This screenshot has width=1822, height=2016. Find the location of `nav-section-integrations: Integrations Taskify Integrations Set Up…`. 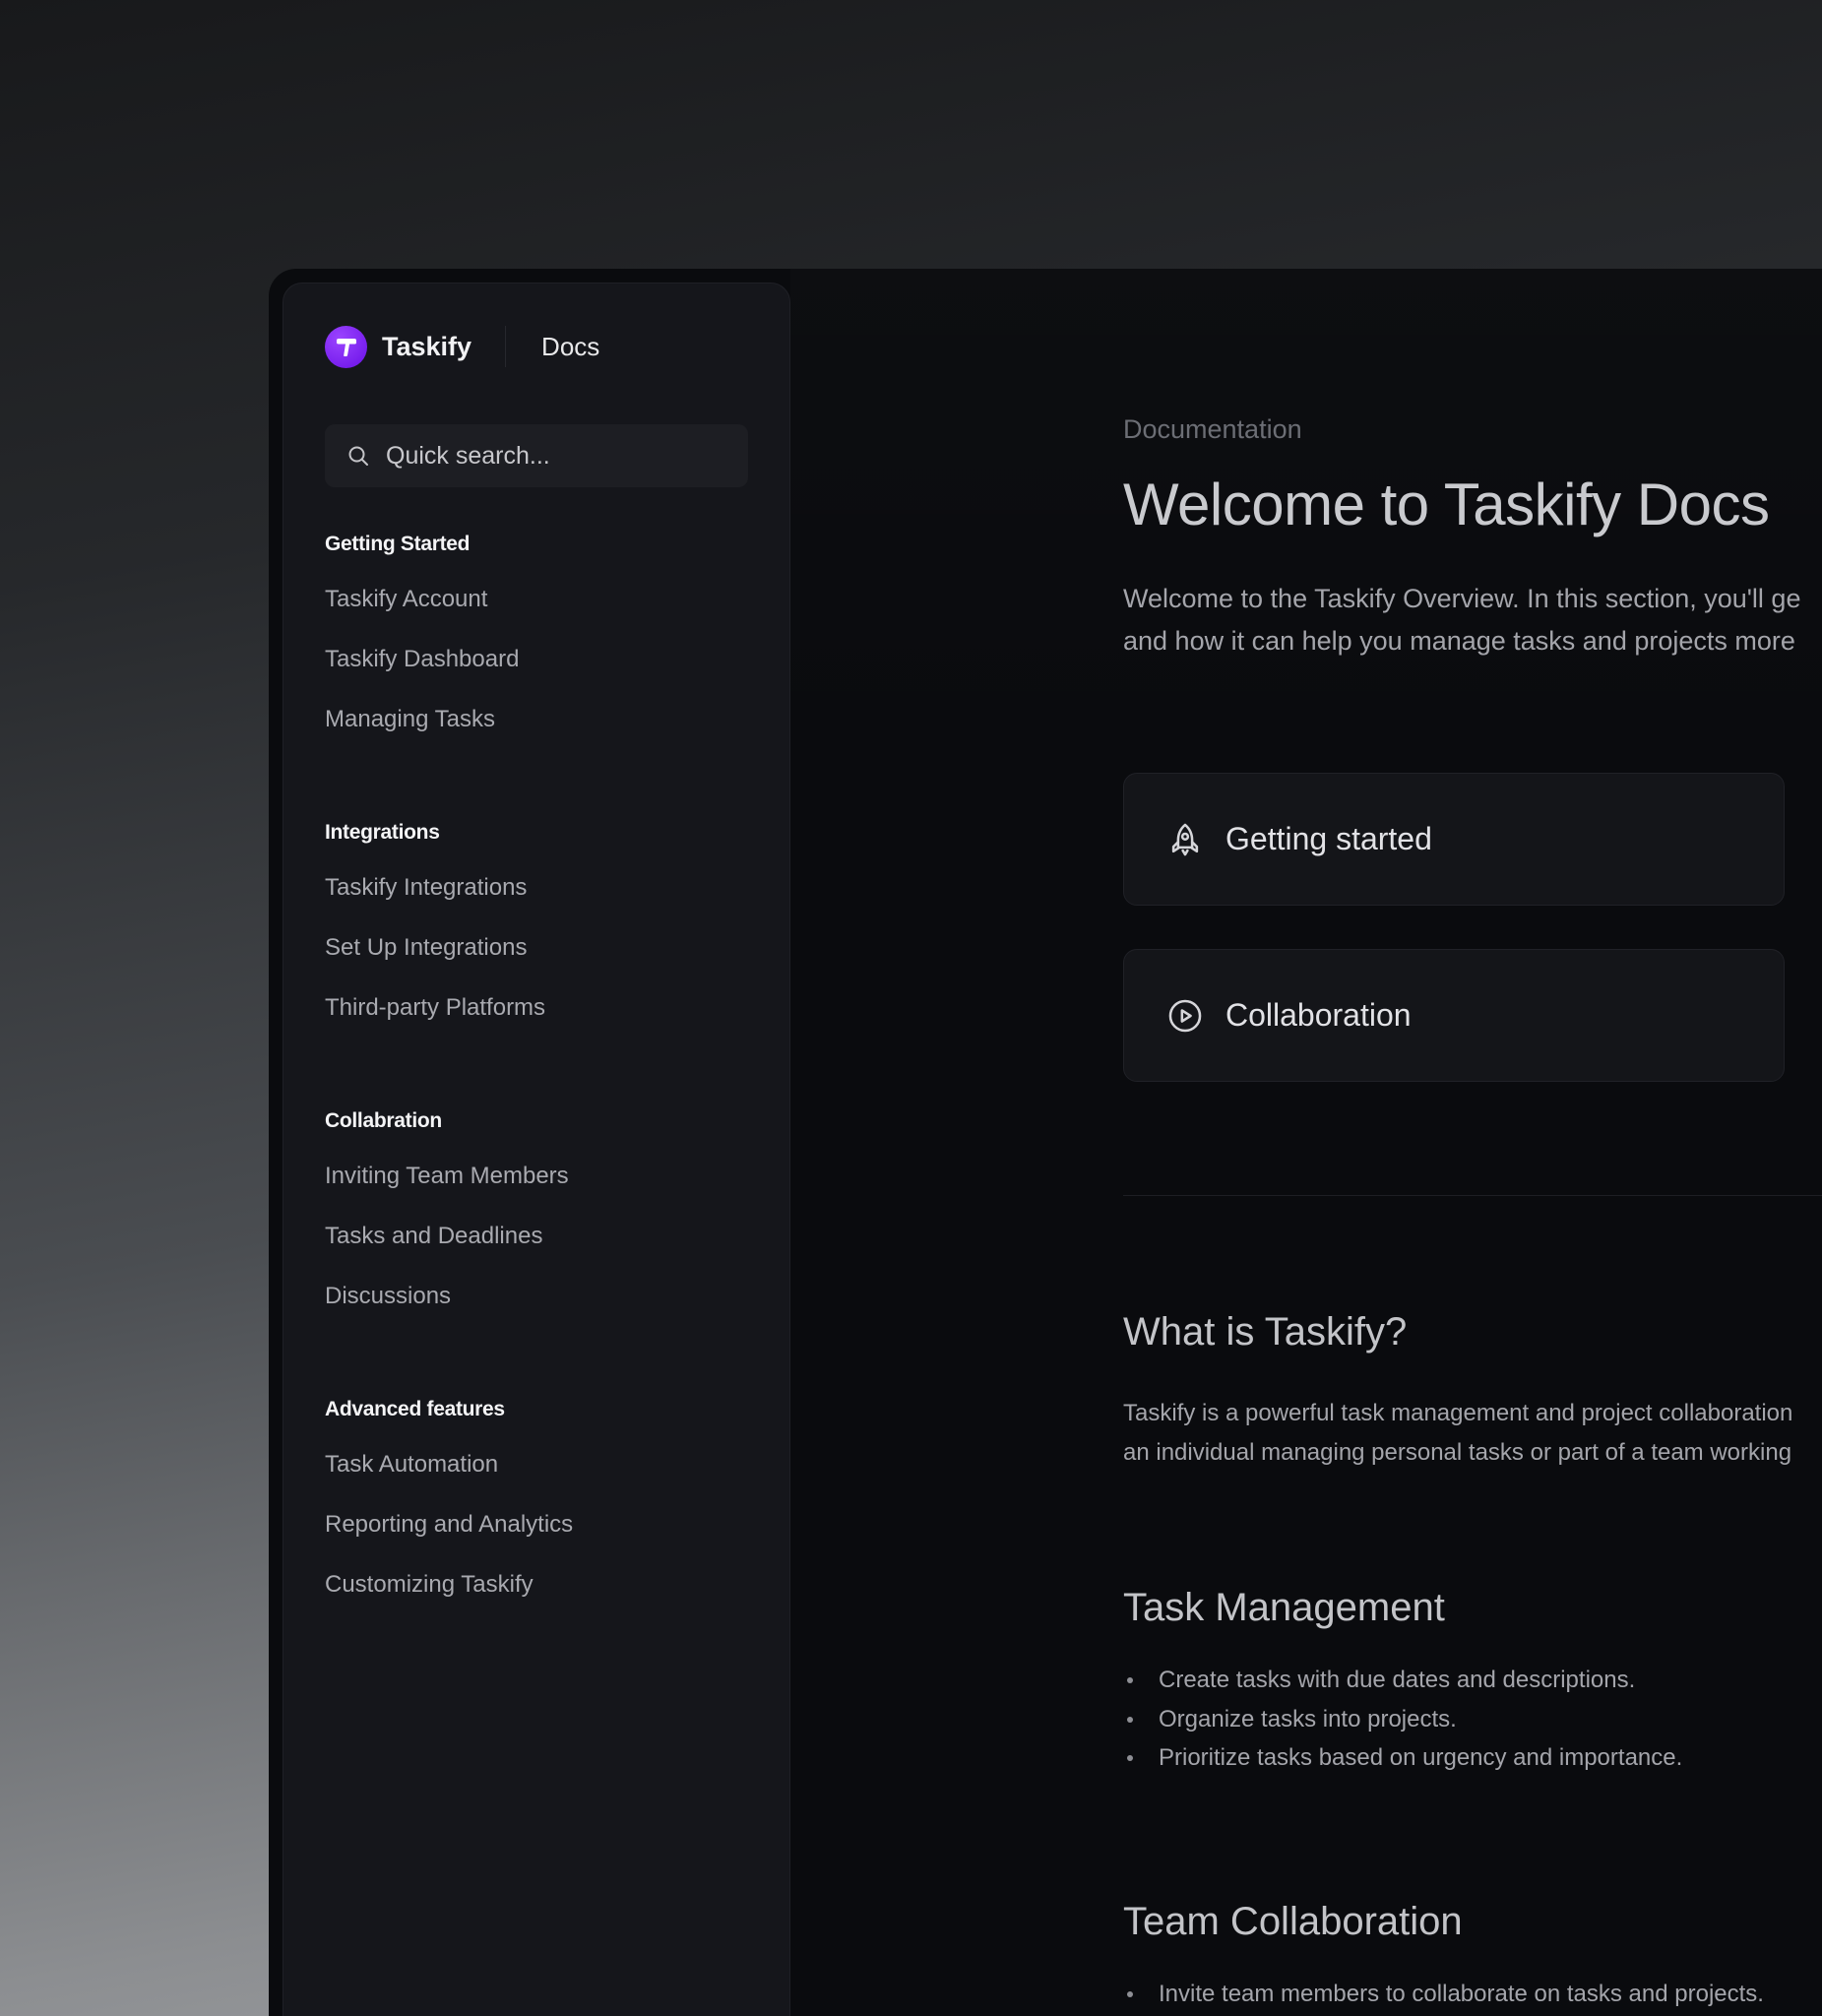

nav-section-integrations: Integrations Taskify Integrations Set Up… is located at coordinates (541, 923).